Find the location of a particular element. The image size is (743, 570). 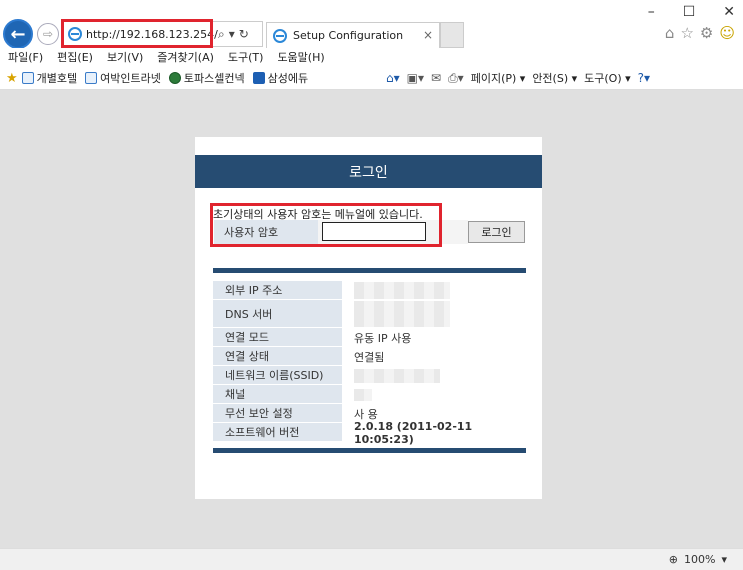

favorite-link: 여박인트라넷 is located at coordinates (123, 78).